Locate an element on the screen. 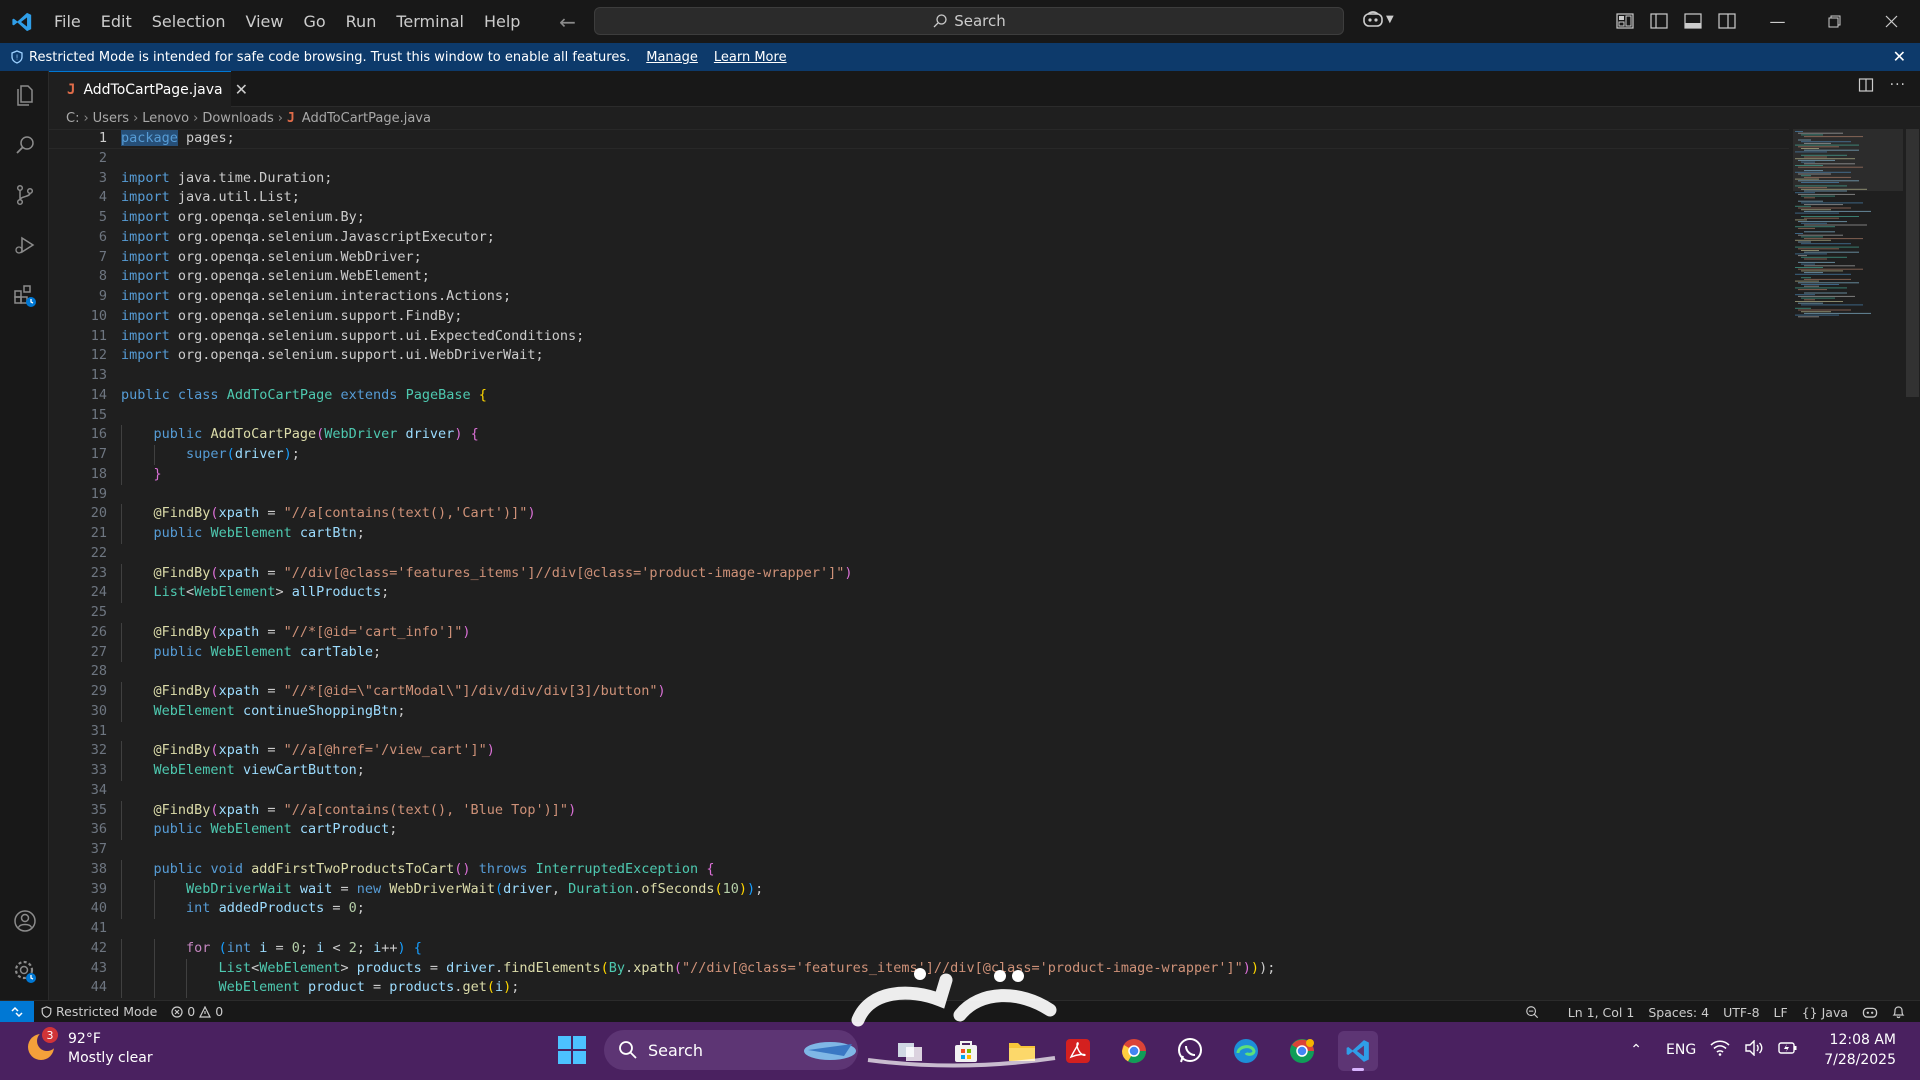 This screenshot has height=1080, width=1920. battery-icon is located at coordinates (1788, 1050).